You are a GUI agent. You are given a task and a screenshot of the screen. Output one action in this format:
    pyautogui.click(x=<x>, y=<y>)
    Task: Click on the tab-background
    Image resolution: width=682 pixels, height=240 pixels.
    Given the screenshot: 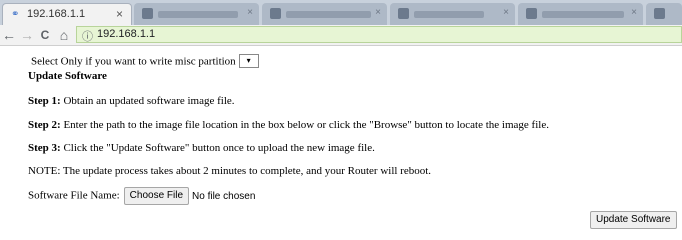 What is the action you would take?
    pyautogui.click(x=664, y=14)
    